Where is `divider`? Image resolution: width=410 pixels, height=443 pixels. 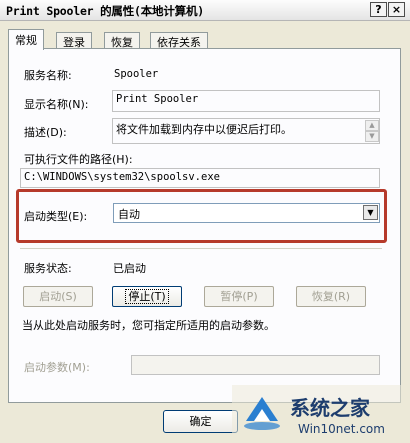 divider is located at coordinates (201, 248).